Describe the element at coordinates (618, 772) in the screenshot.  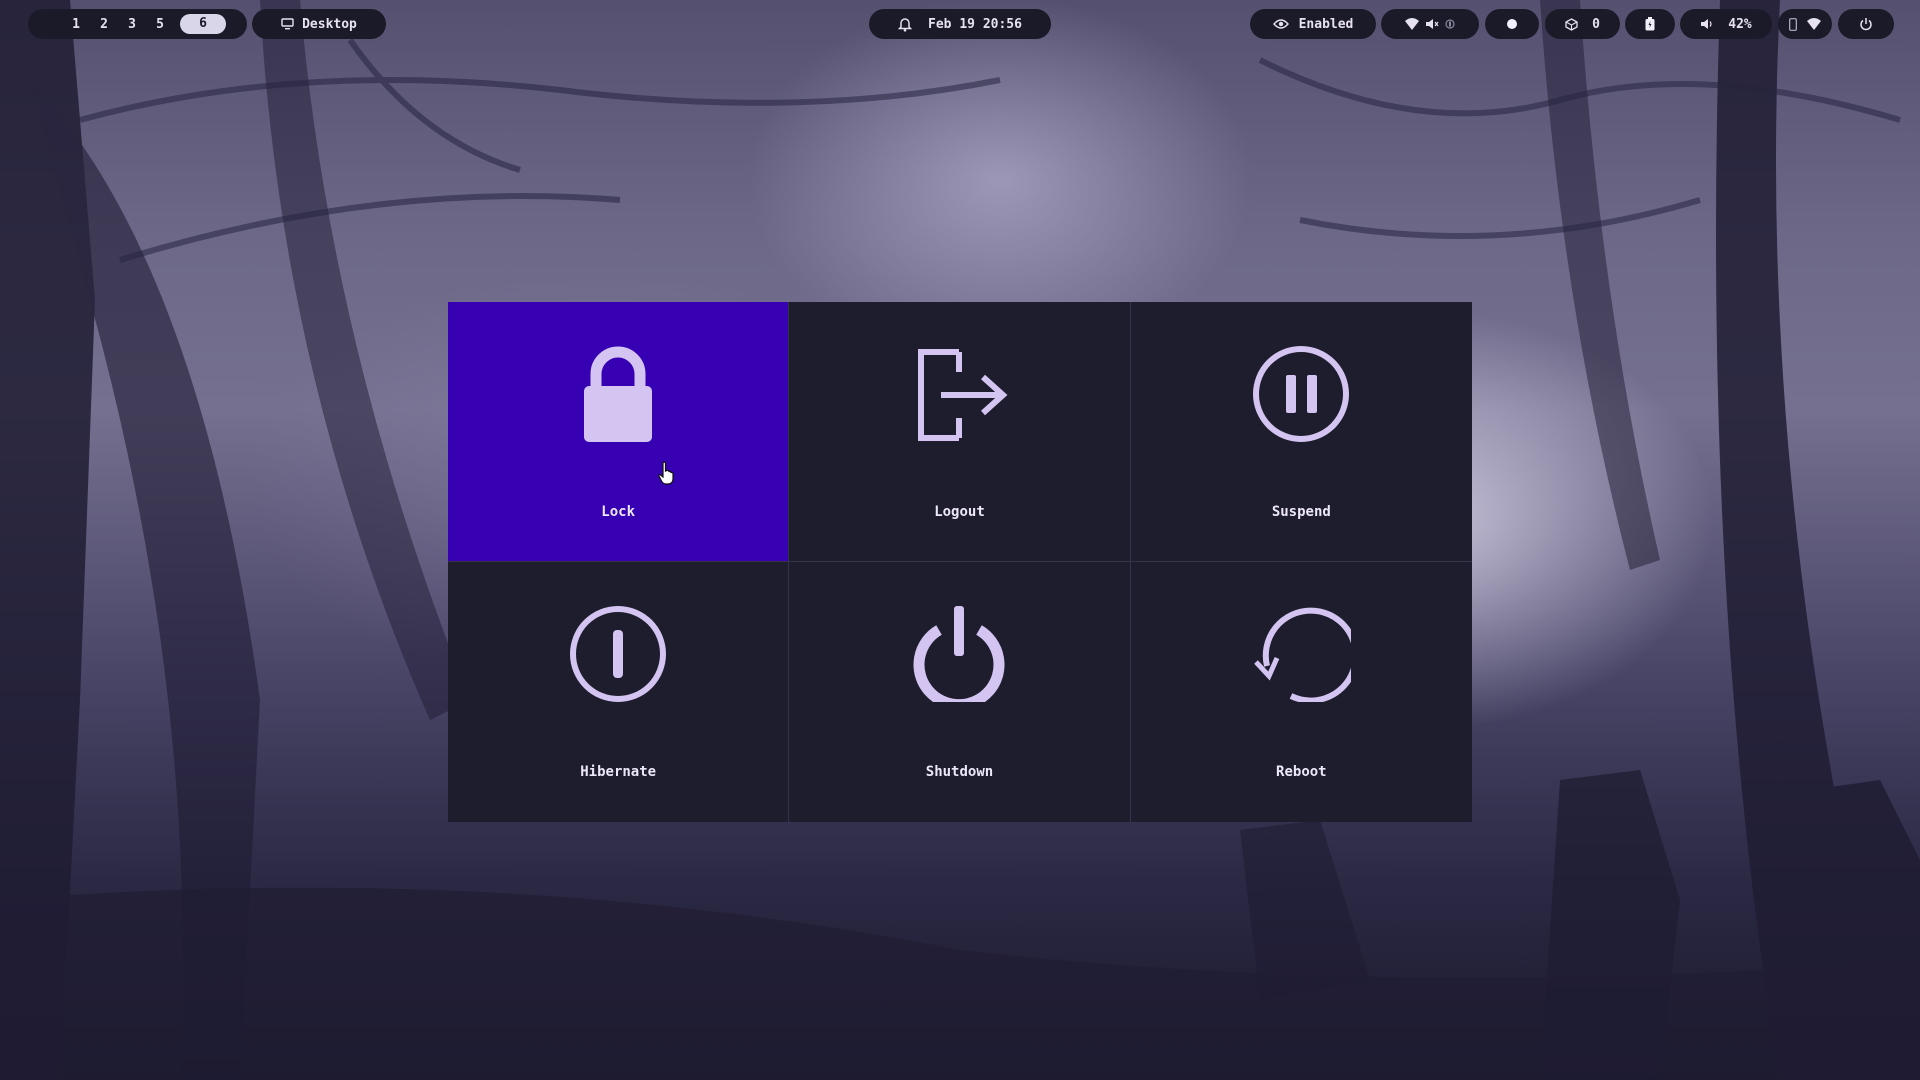
I see `hibernate-label: Hibernate` at that location.